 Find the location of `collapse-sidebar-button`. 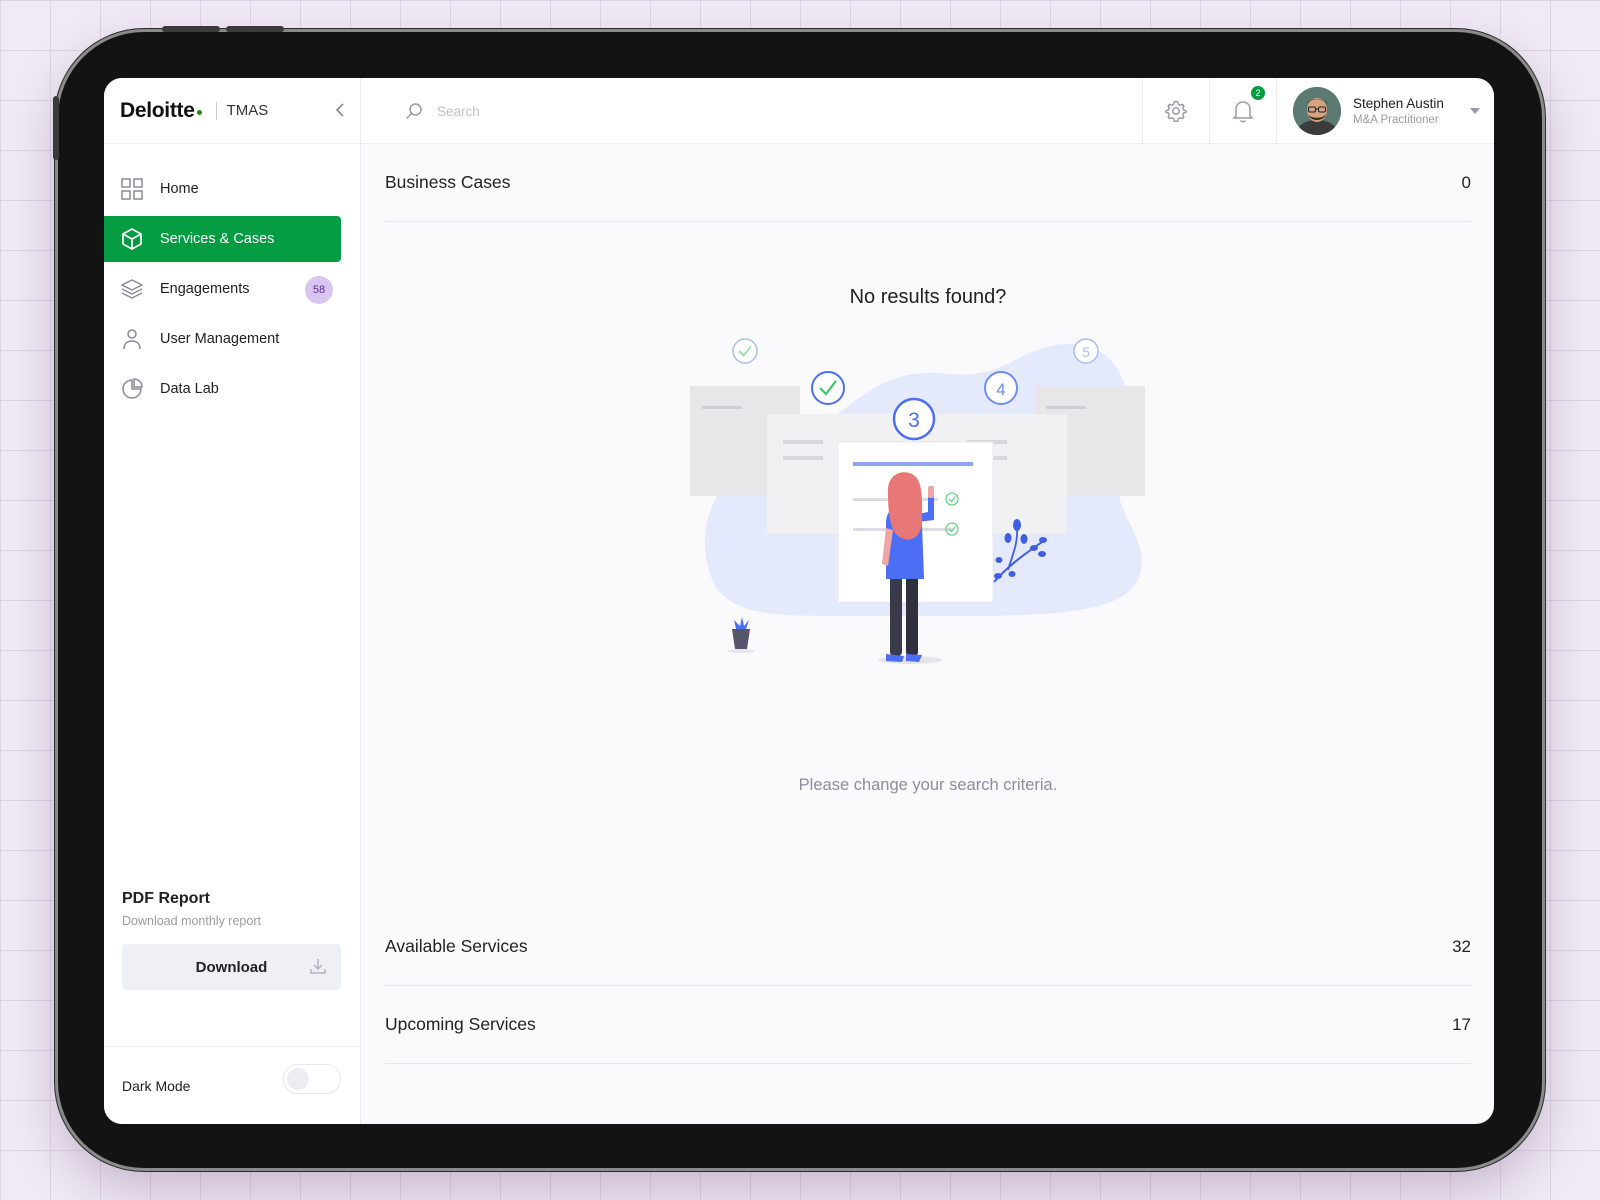

collapse-sidebar-button is located at coordinates (340, 110).